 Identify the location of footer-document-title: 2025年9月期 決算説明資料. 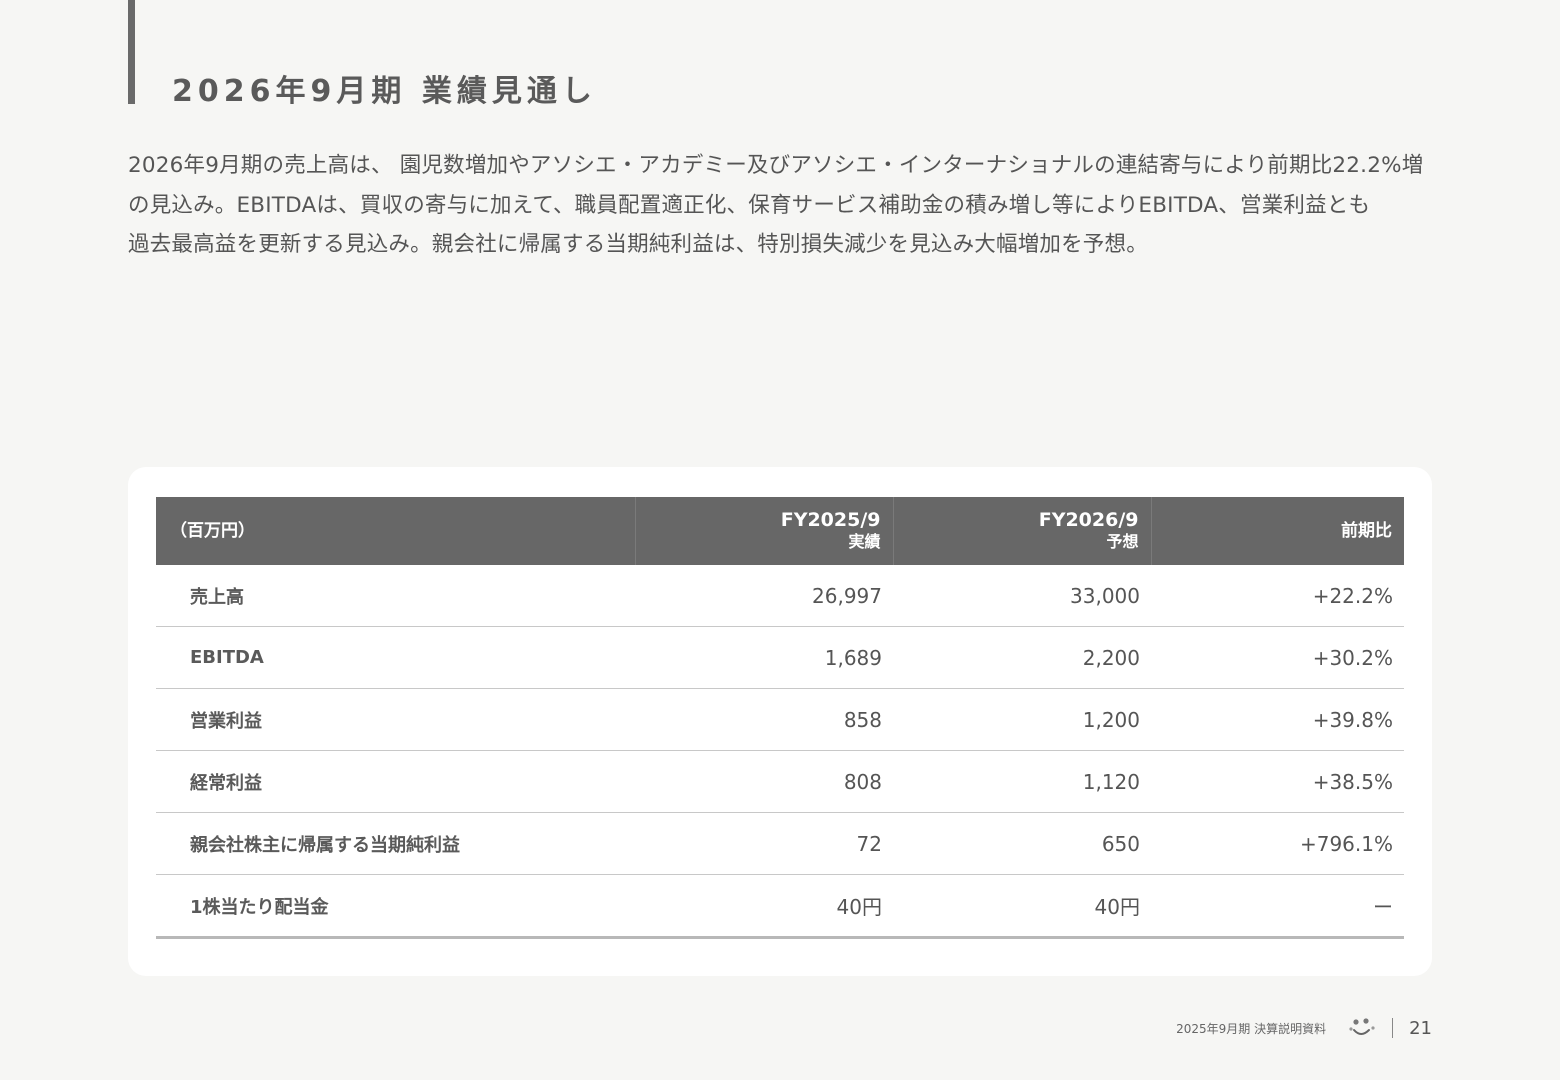
(1251, 1028).